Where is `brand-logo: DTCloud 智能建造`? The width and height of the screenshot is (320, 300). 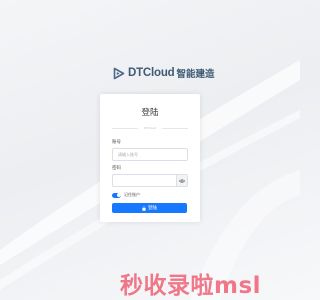 brand-logo: DTCloud 智能建造 is located at coordinates (164, 73).